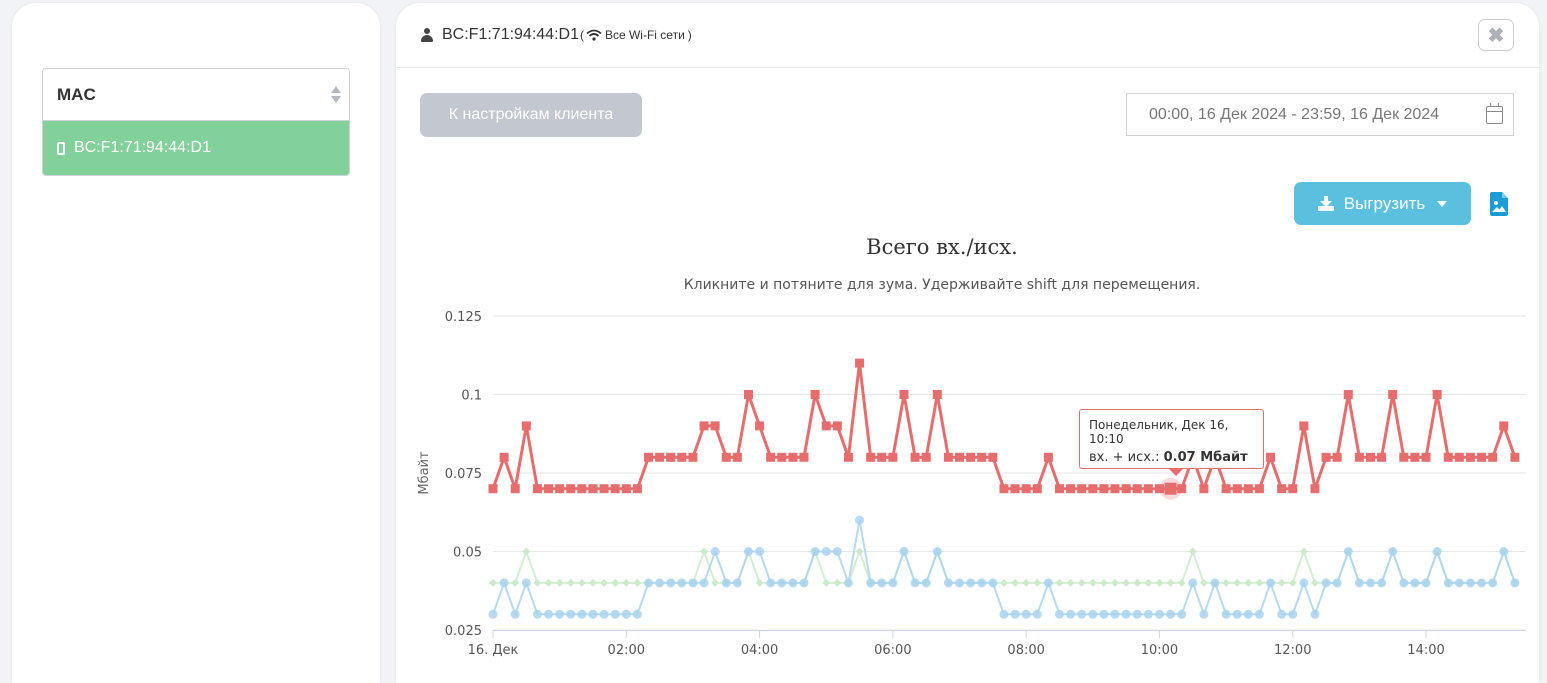 This screenshot has height=683, width=1547. I want to click on mac-column-header: MAC, so click(196, 95).